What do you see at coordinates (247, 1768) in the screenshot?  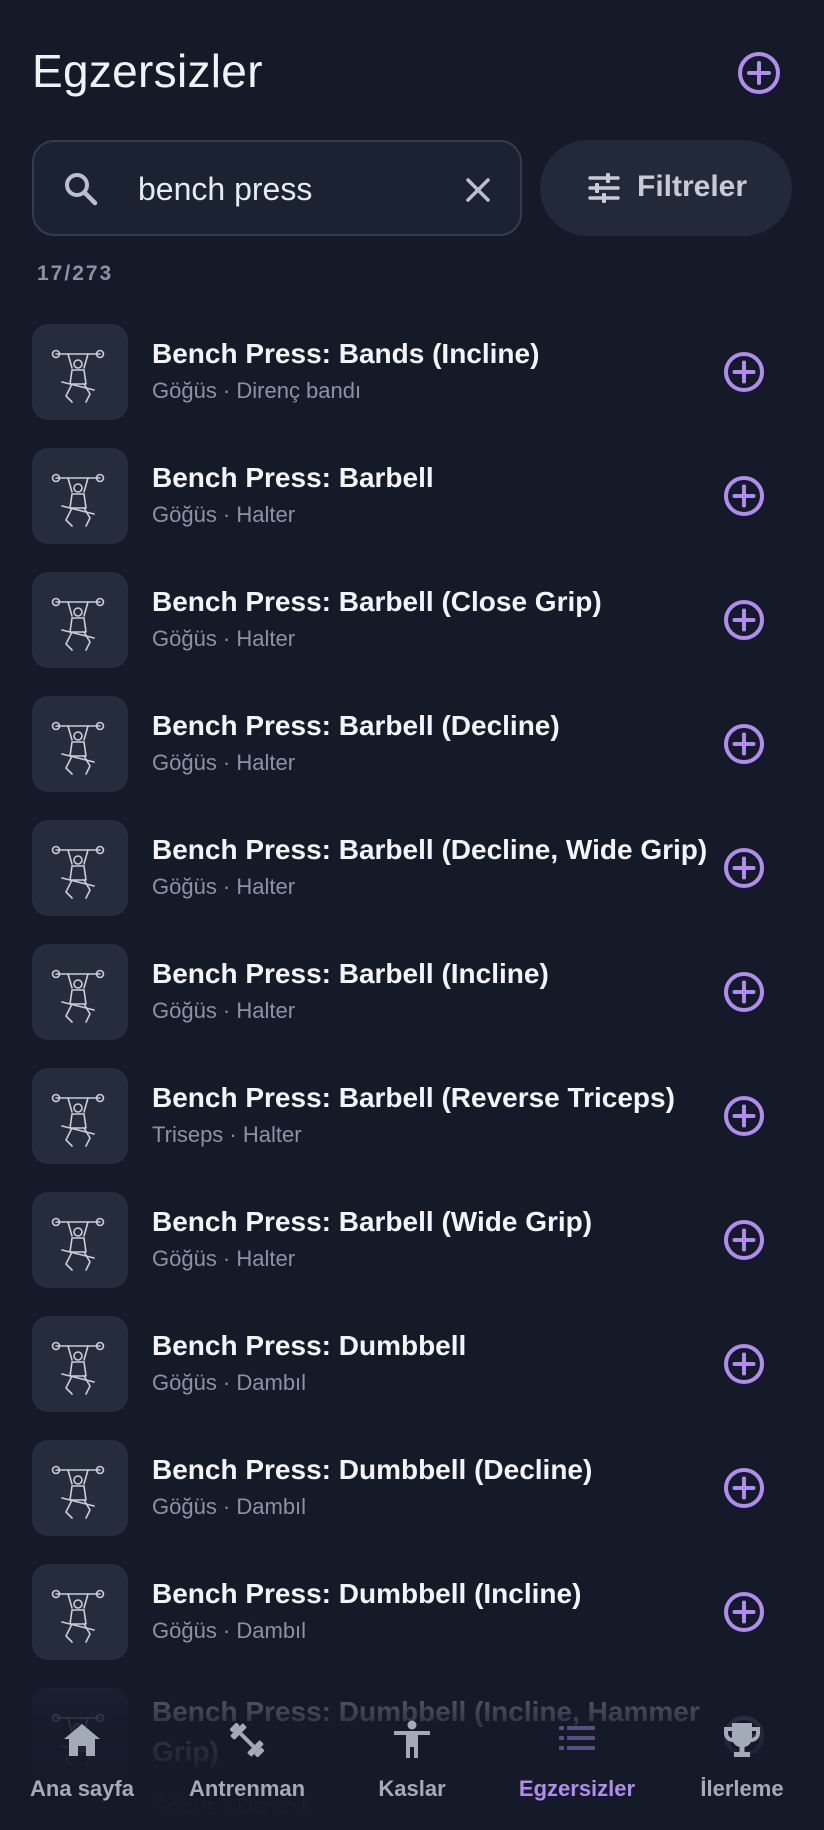 I see `nav-item-workout: Antrenman` at bounding box center [247, 1768].